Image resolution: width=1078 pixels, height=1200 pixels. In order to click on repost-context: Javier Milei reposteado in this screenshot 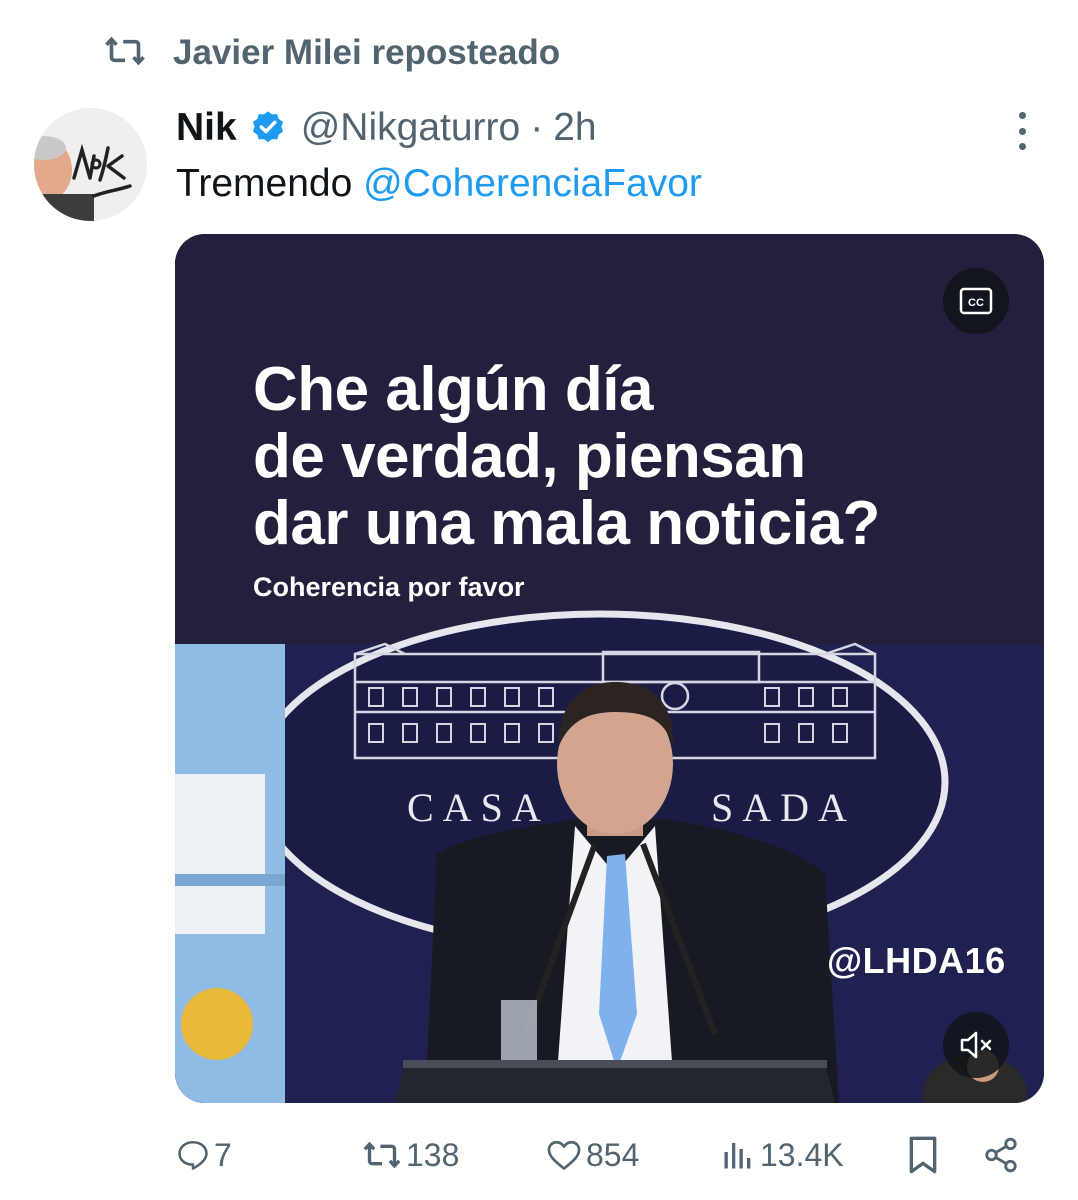, I will do `click(331, 53)`.